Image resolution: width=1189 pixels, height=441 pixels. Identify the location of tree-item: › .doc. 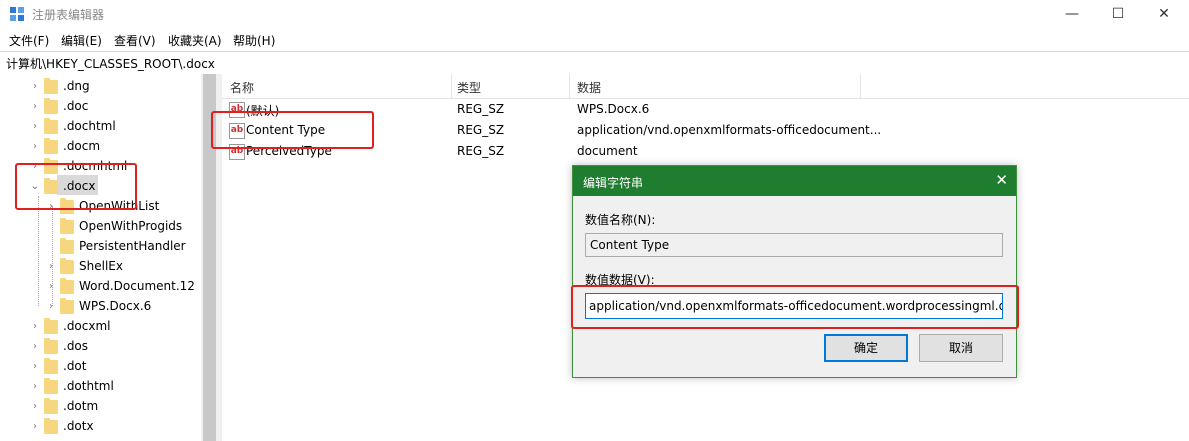
(100, 106).